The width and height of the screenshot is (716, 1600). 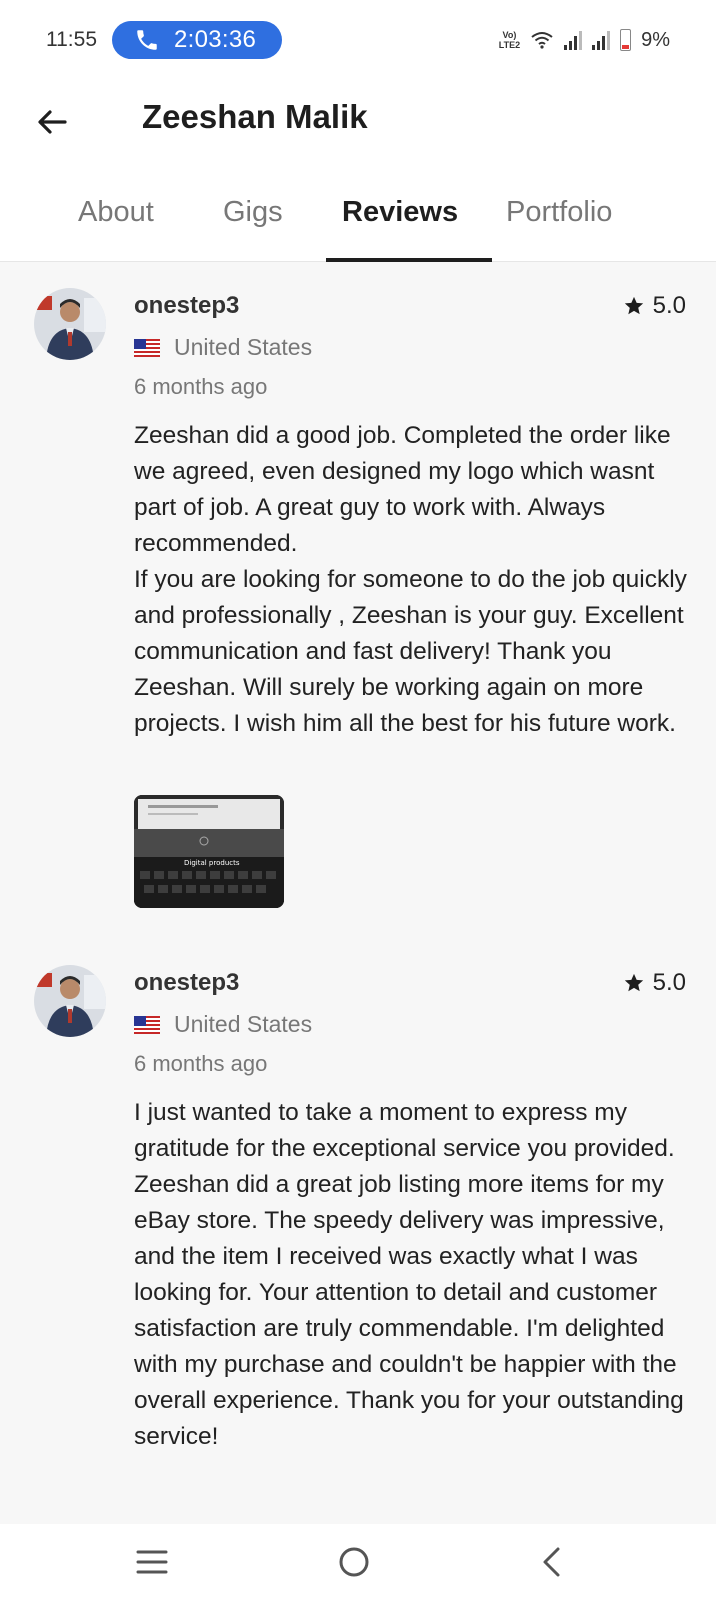 What do you see at coordinates (215, 39) in the screenshot?
I see `call-timer: 2:03:36` at bounding box center [215, 39].